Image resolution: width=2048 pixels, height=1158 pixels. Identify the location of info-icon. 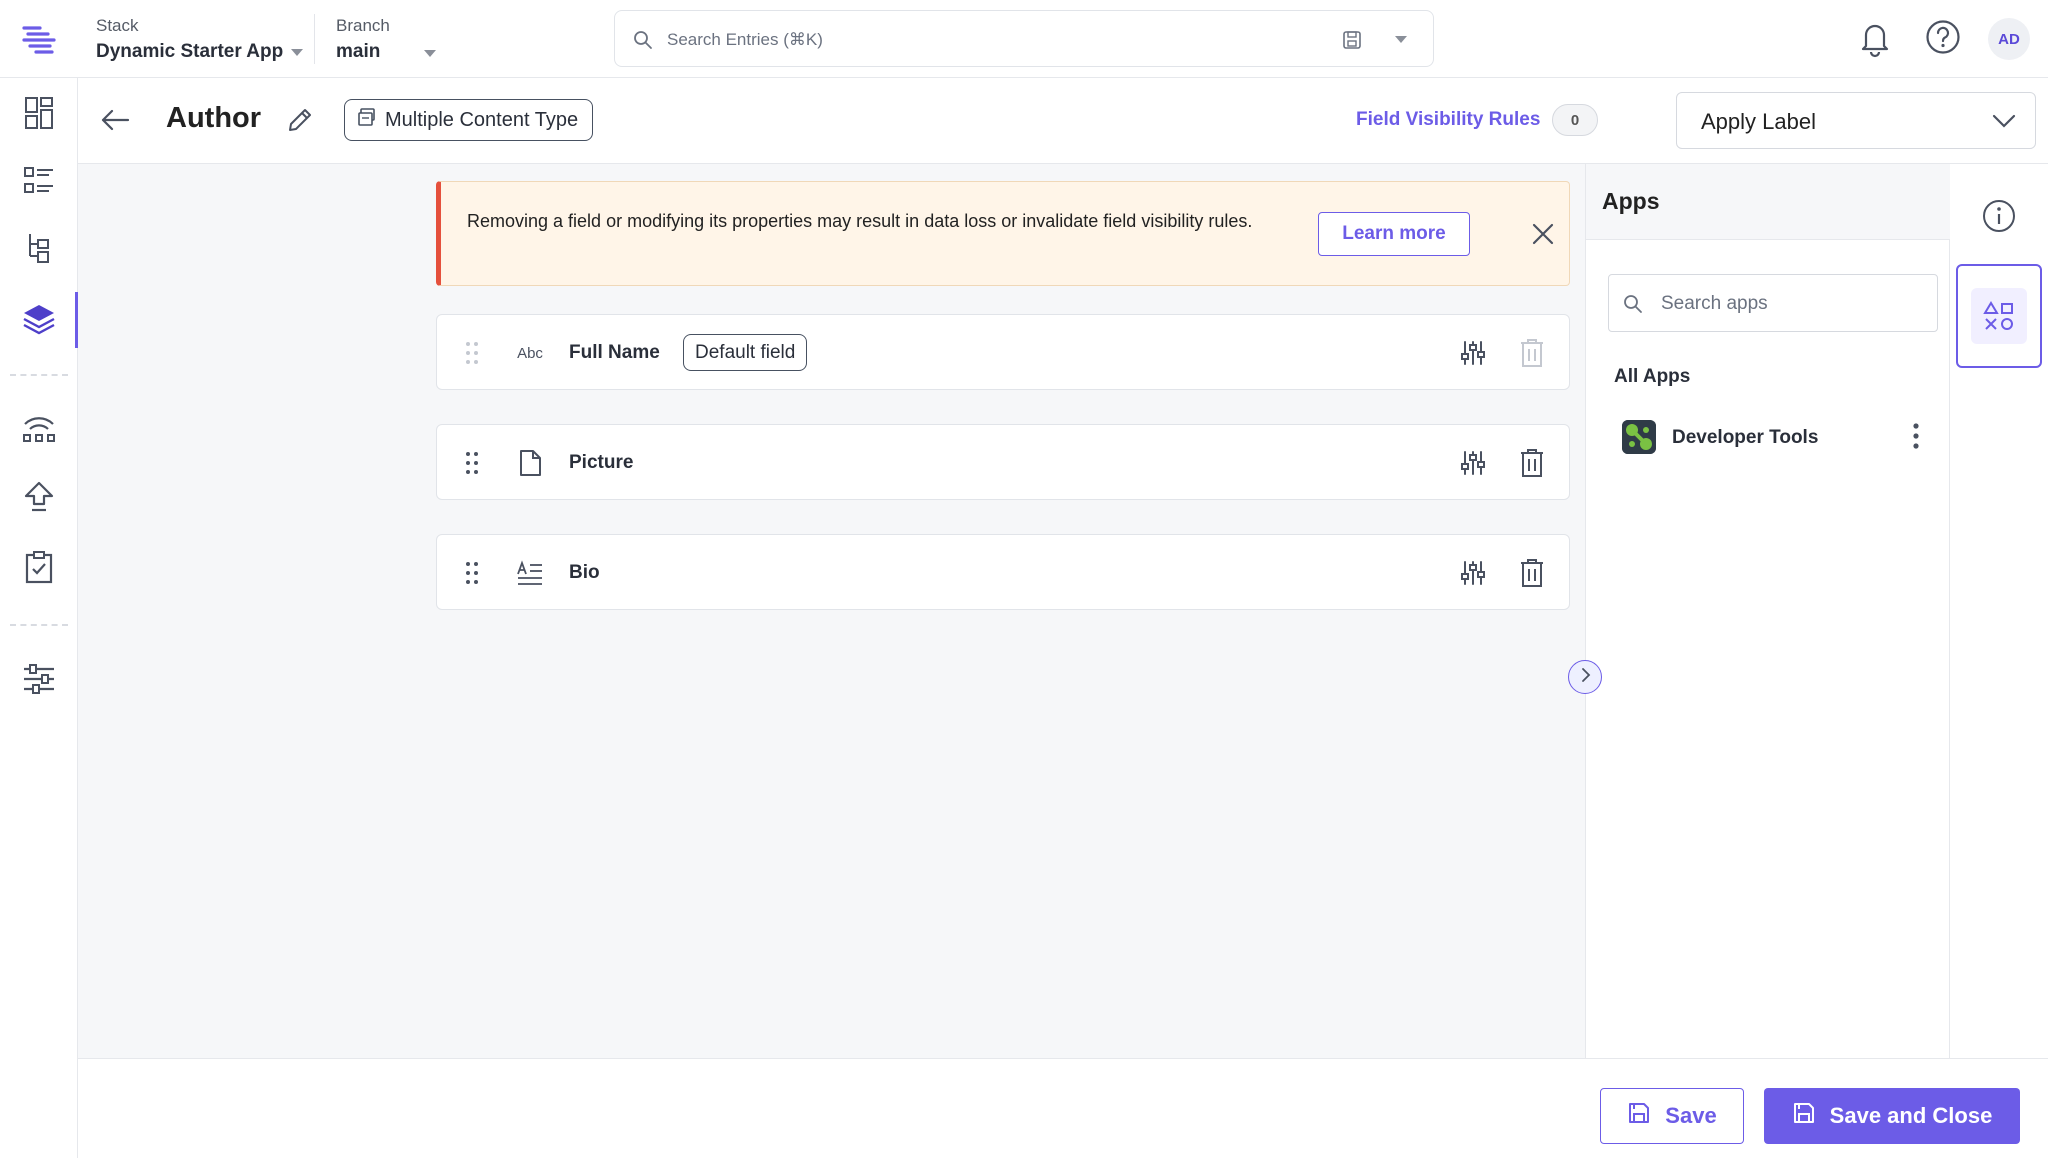
(1999, 218).